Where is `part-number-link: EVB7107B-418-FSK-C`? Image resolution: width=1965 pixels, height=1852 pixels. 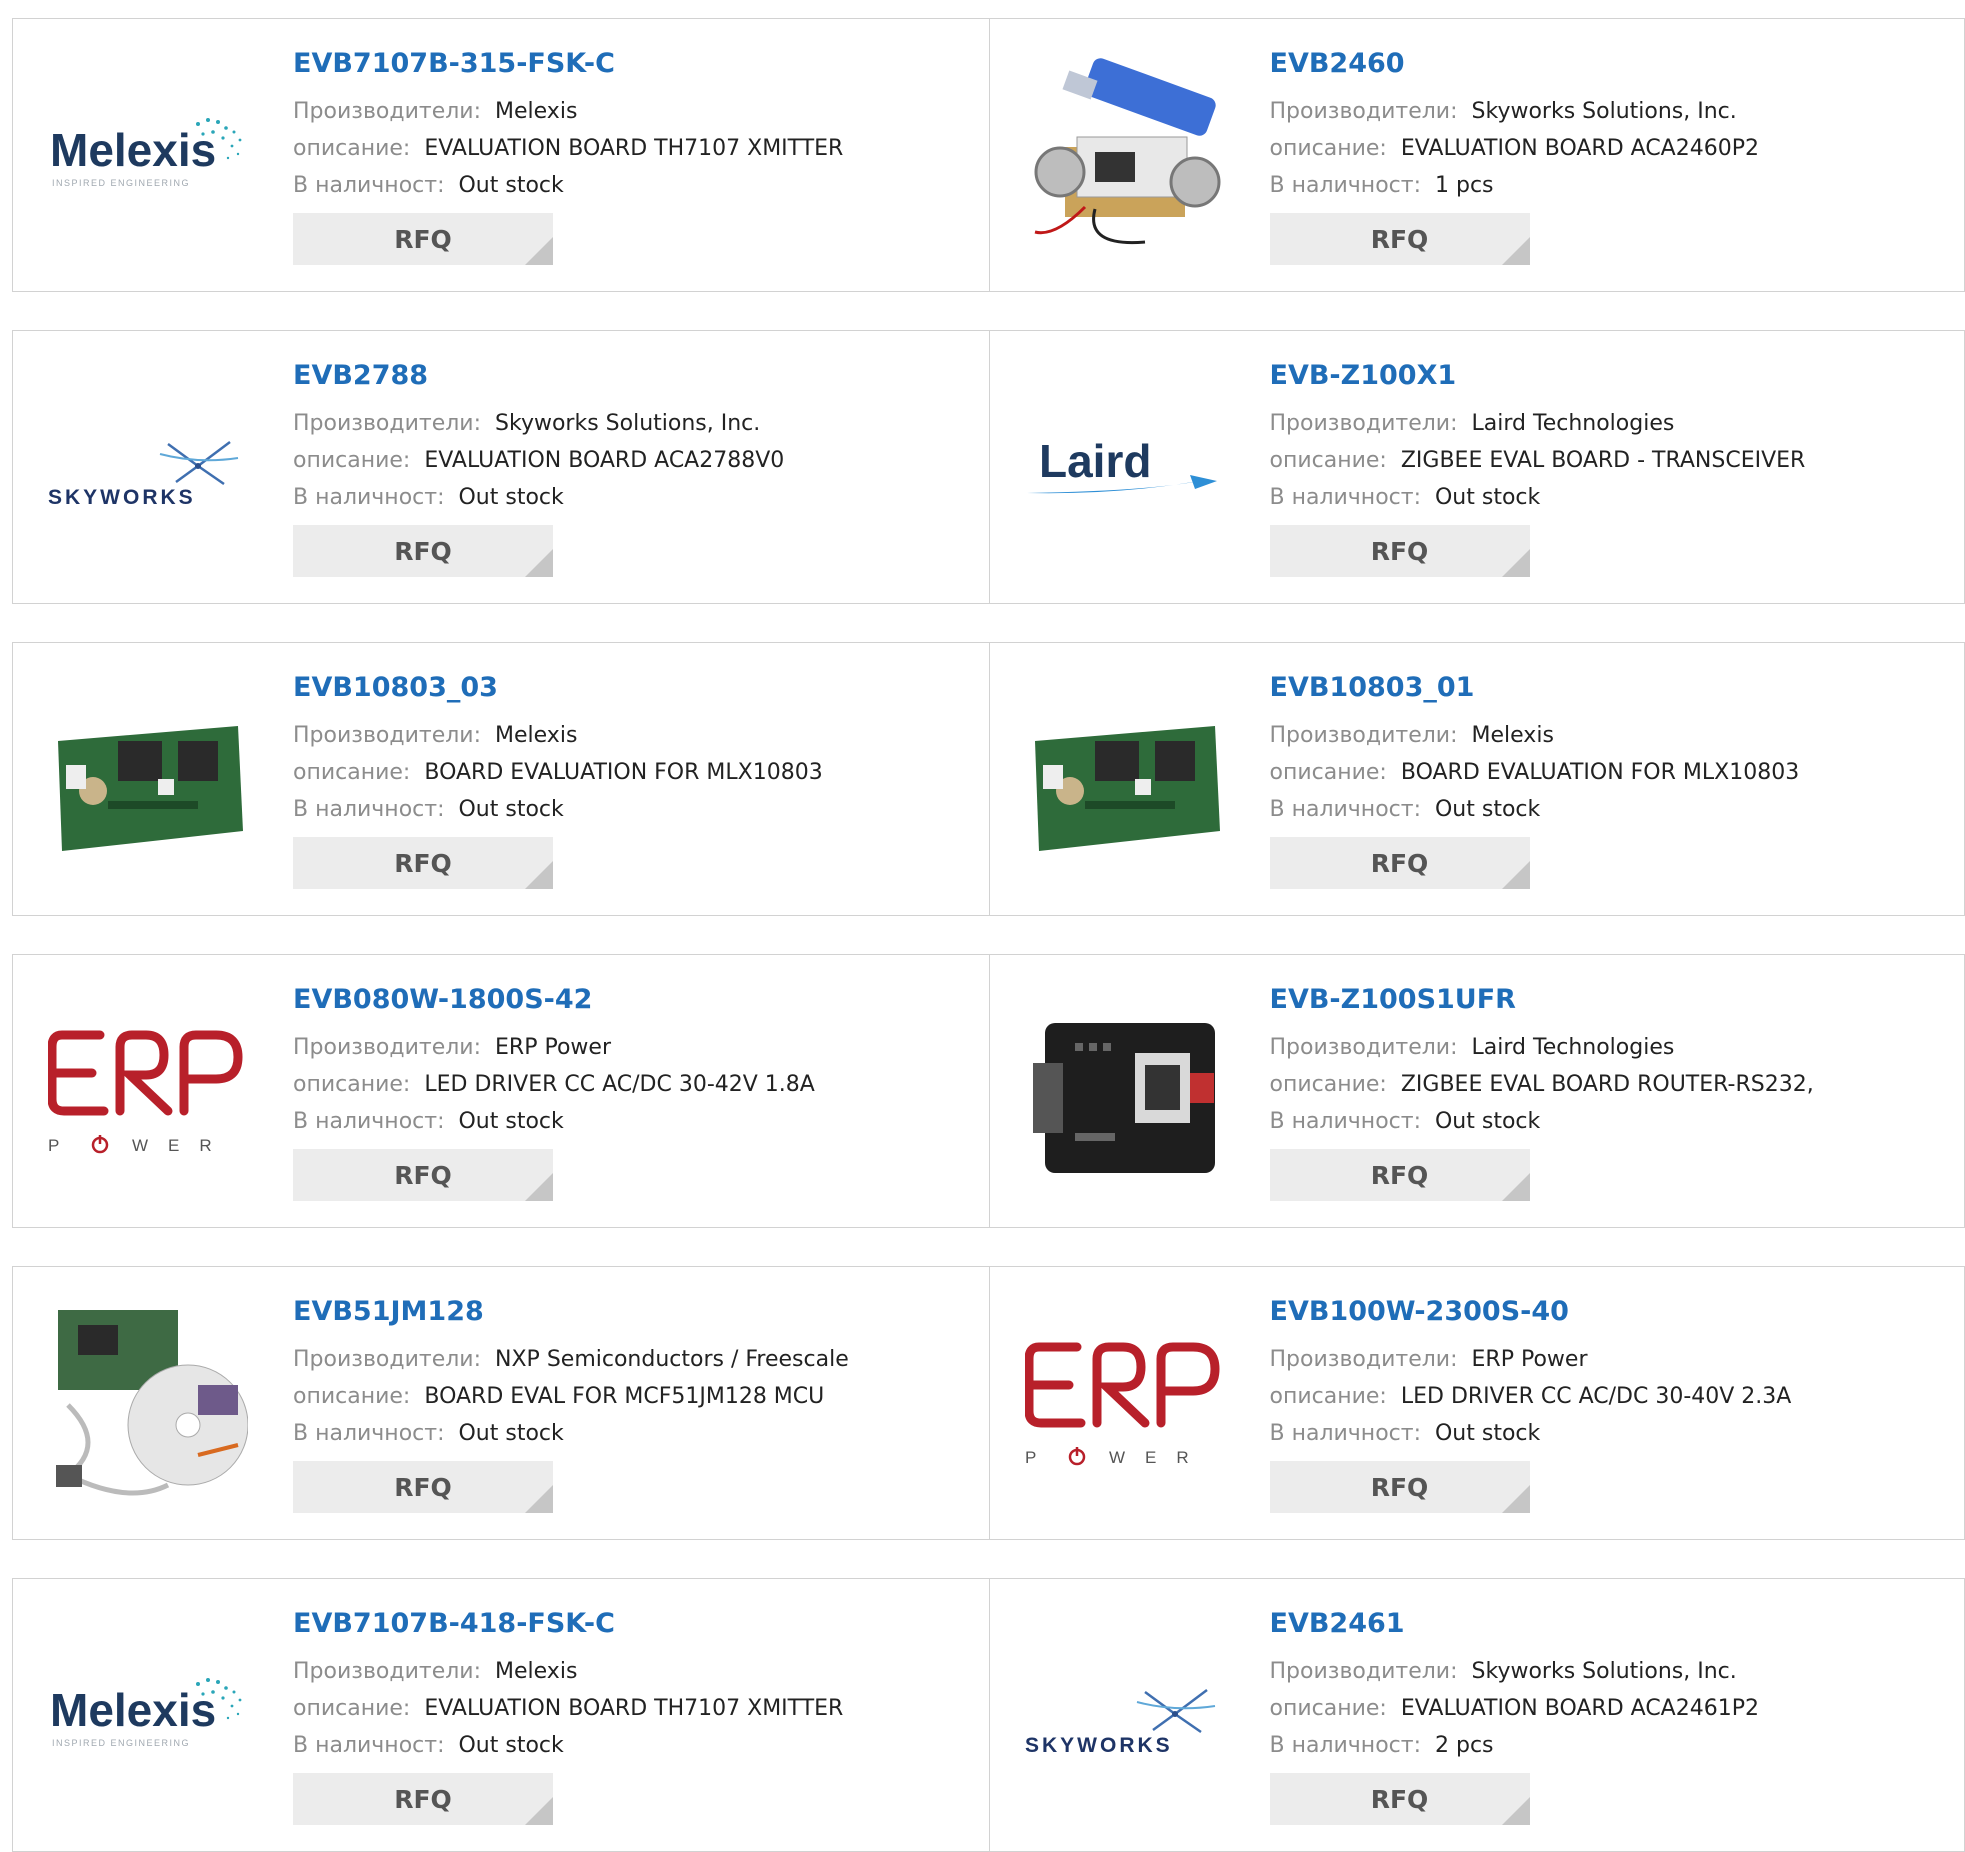 part-number-link: EVB7107B-418-FSK-C is located at coordinates (568, 1624).